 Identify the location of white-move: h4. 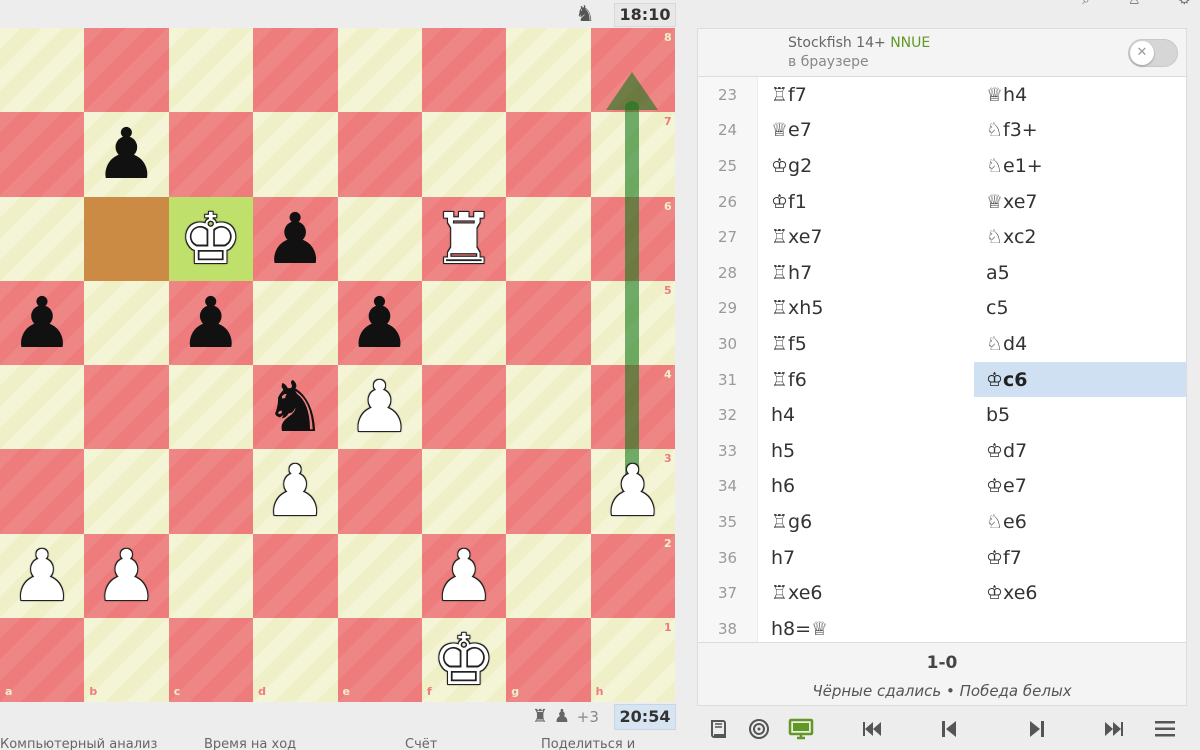
(866, 415).